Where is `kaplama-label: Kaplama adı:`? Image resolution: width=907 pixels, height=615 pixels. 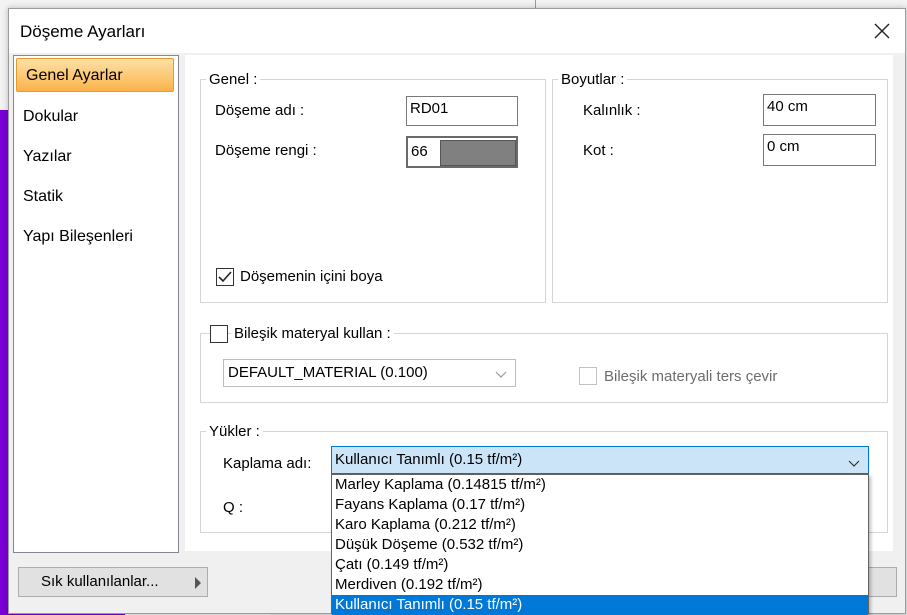
kaplama-label: Kaplama adı: is located at coordinates (267, 463).